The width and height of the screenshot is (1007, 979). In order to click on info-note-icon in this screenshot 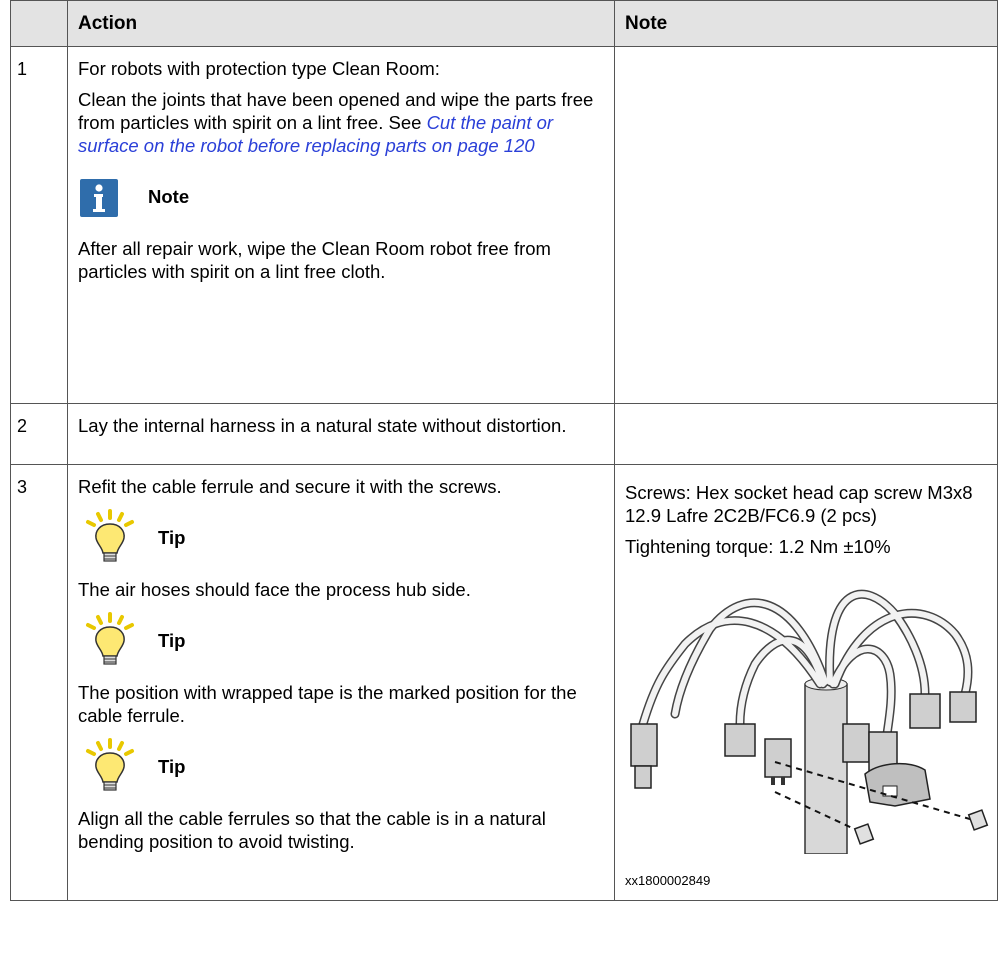, I will do `click(99, 198)`.